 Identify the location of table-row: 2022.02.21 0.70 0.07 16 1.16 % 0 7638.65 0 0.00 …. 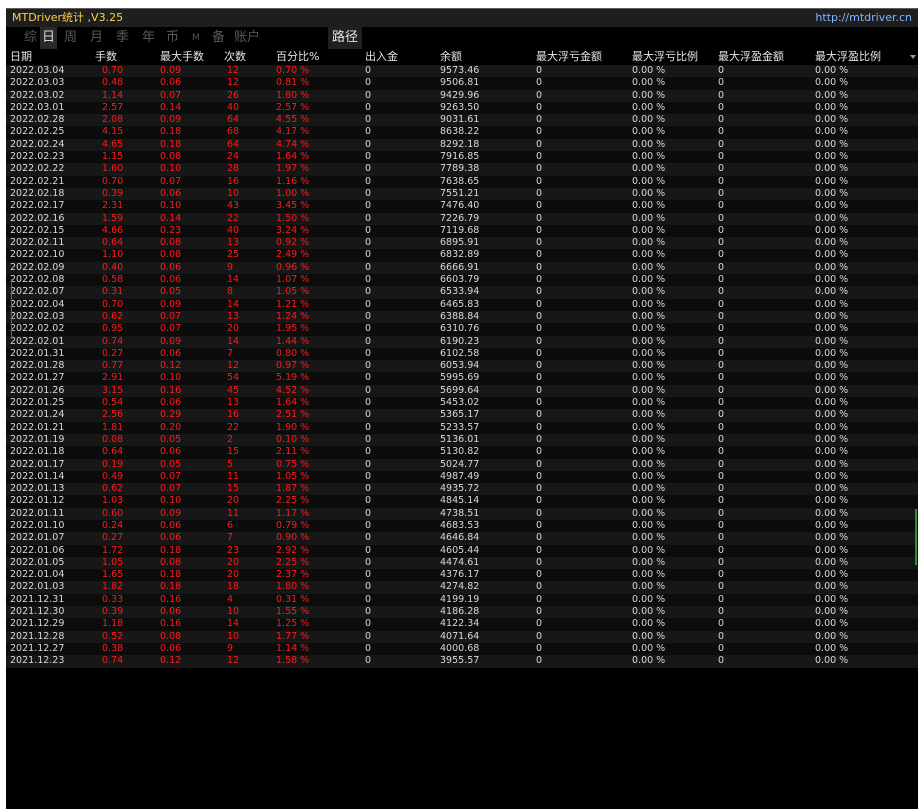
(462, 181).